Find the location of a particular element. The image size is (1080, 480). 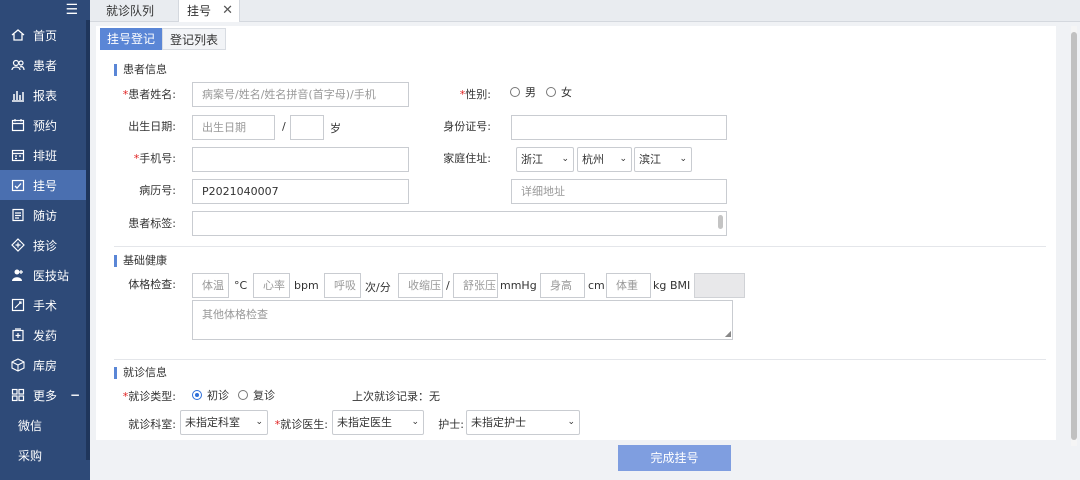

sidebar-item-reports: 报表 is located at coordinates (45, 95).